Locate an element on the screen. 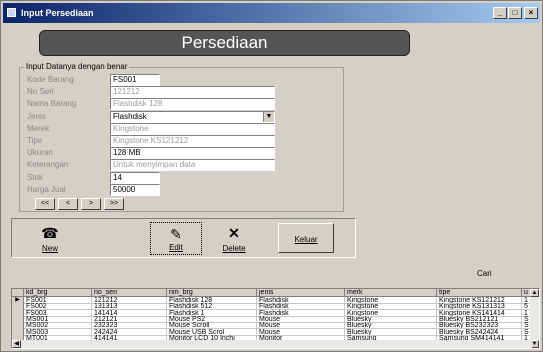  field-label: Merek is located at coordinates (38, 128).